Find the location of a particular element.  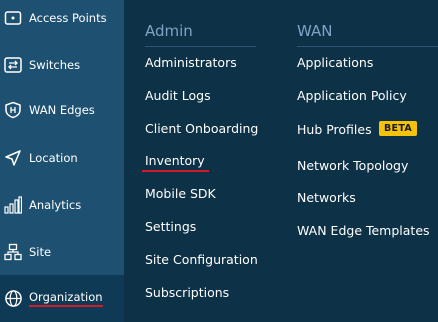

sidebar-item-access-points: Access Points is located at coordinates (62, 20).